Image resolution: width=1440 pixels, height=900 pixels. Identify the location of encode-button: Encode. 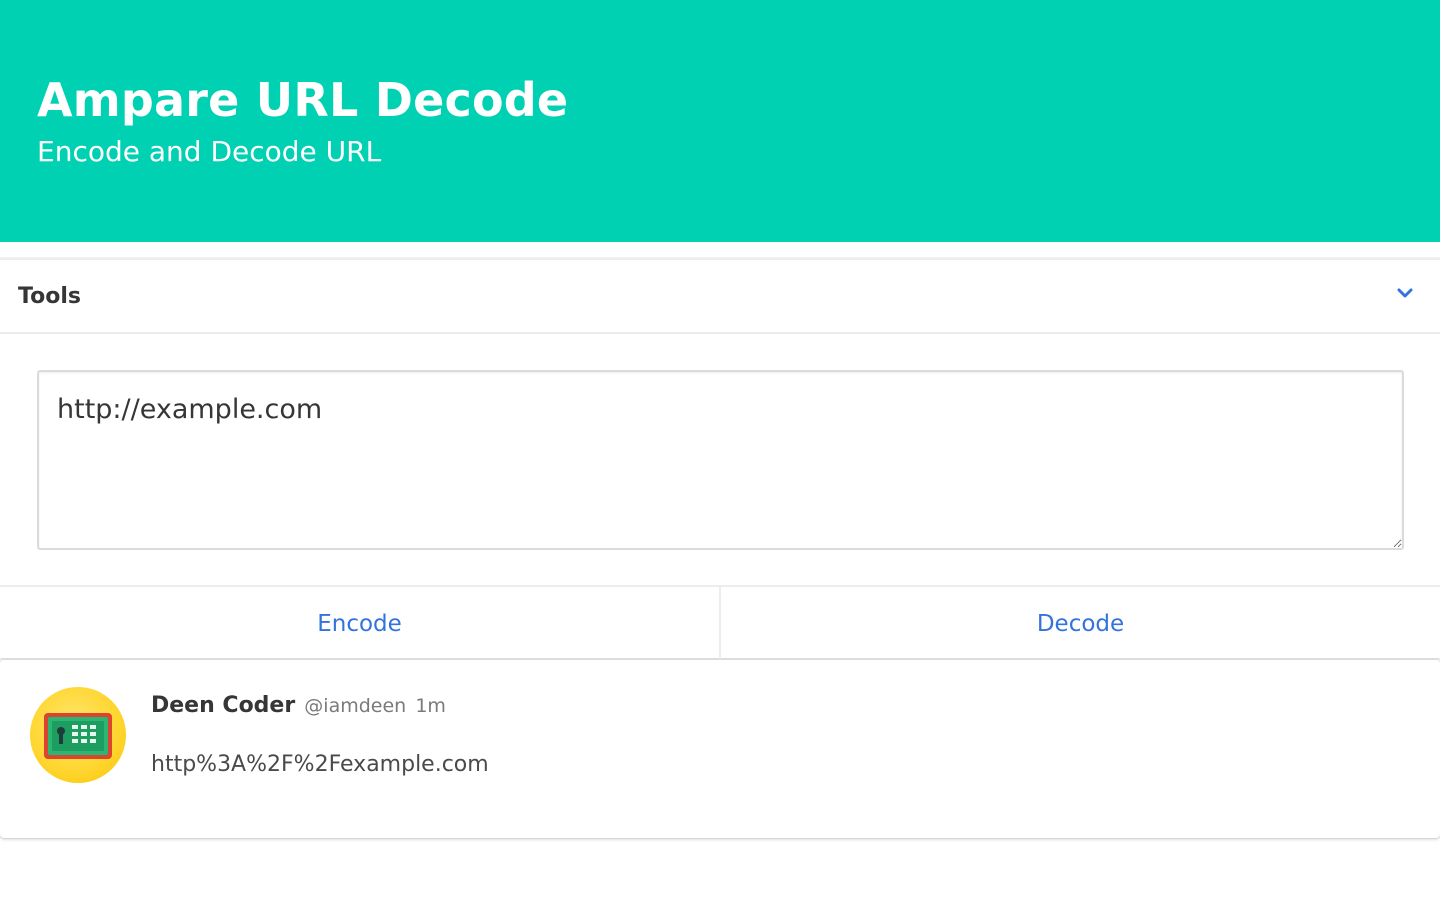
(359, 623).